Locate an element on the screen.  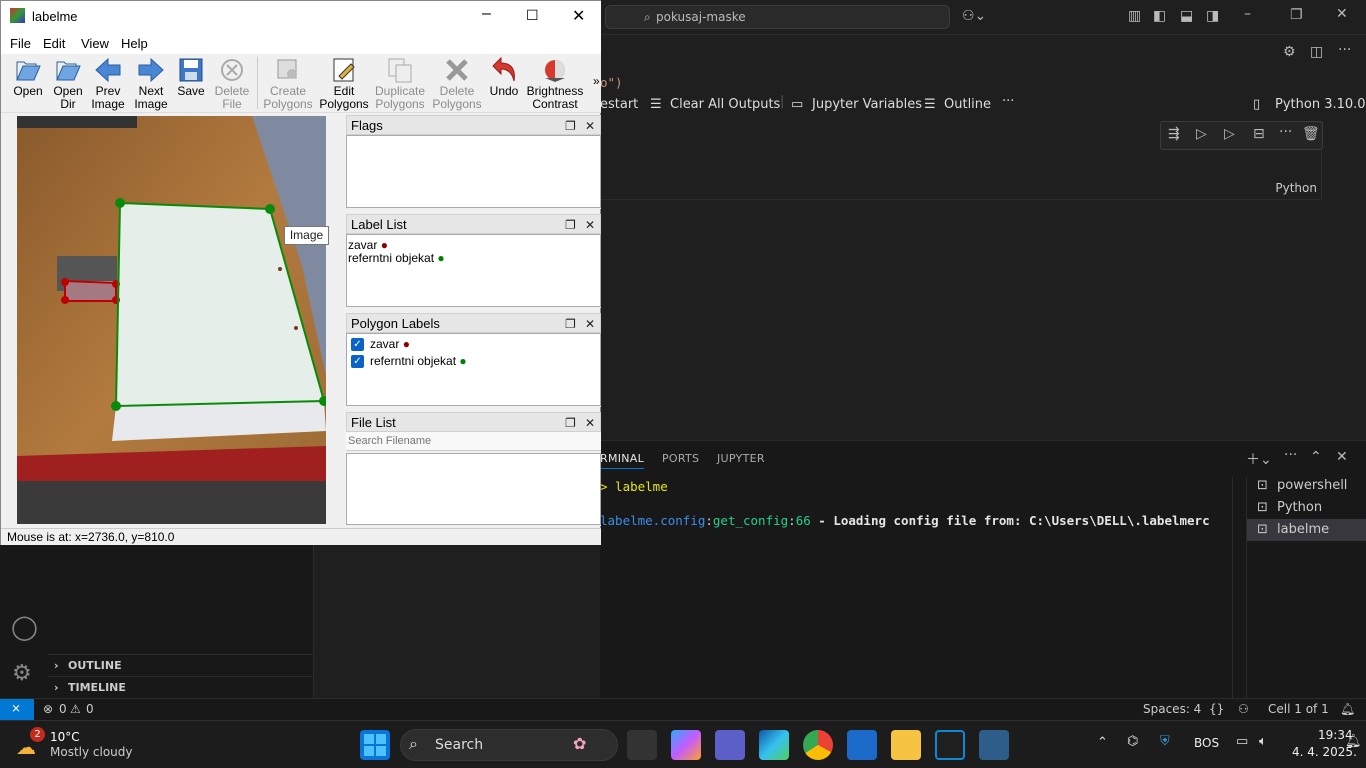
flags-list is located at coordinates (473, 171).